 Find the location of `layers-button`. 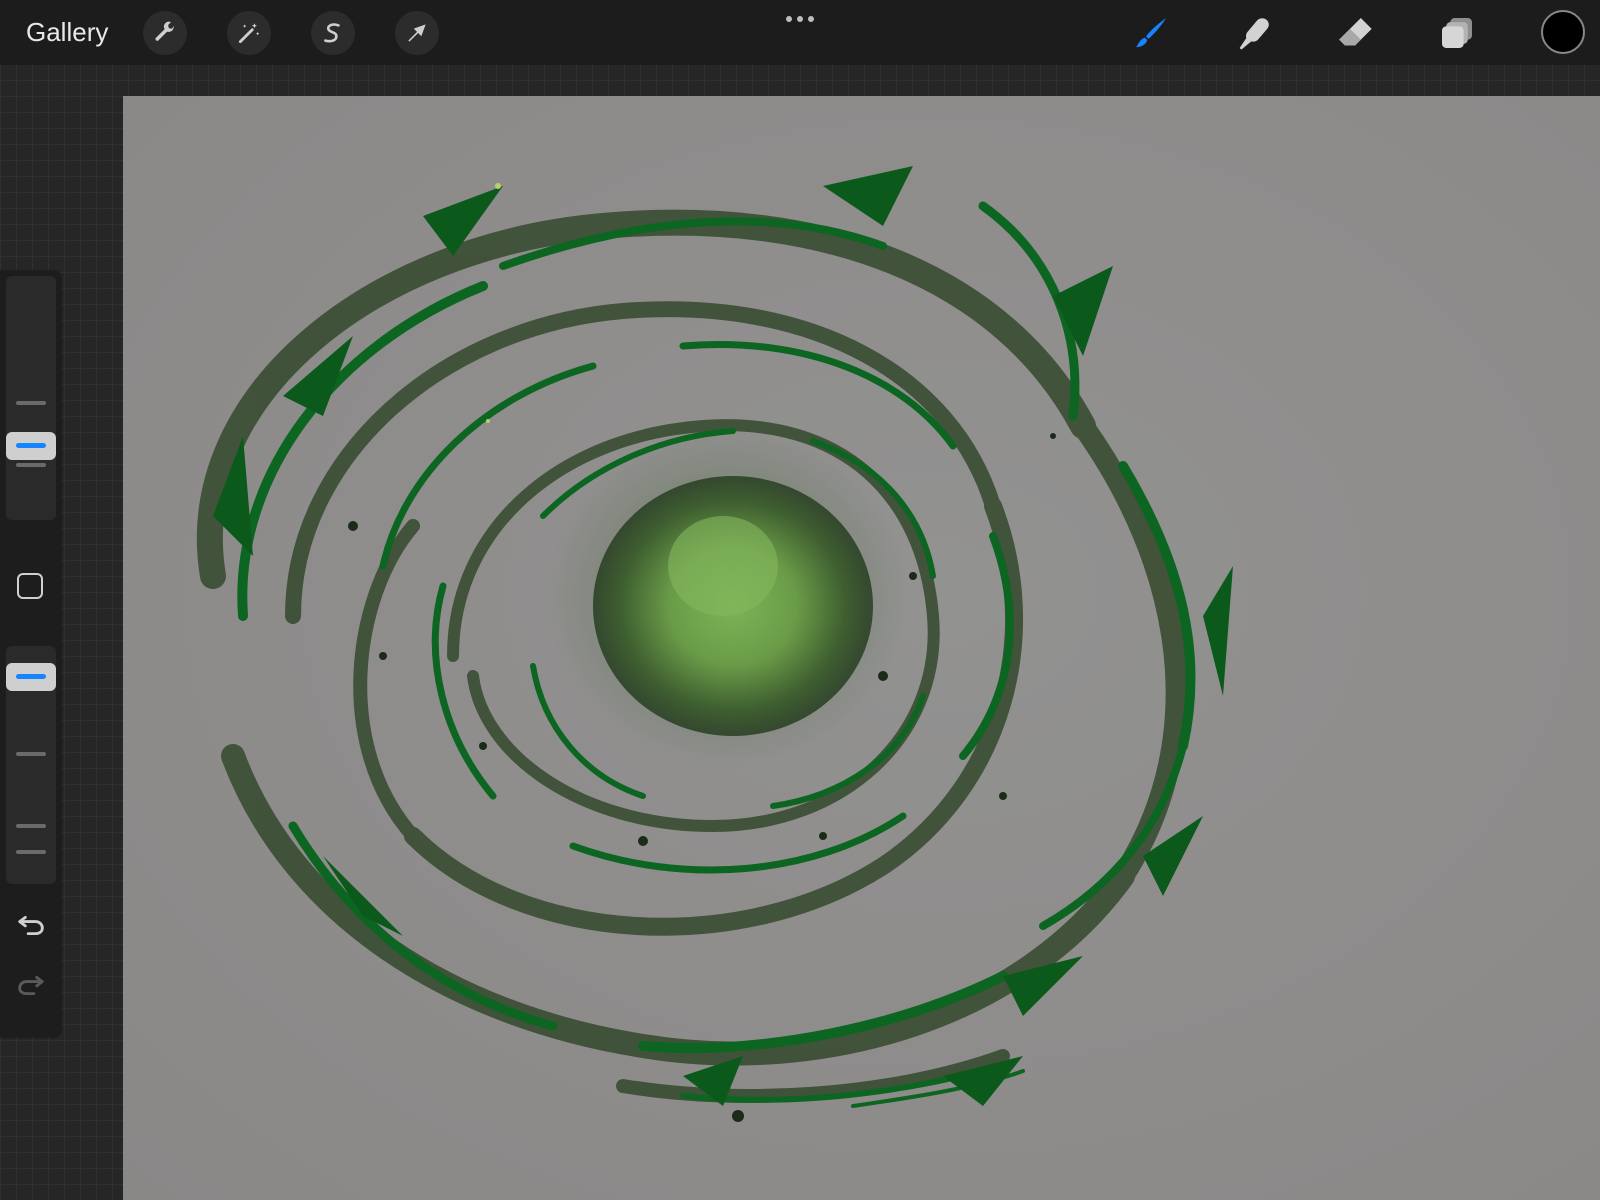

layers-button is located at coordinates (1457, 33).